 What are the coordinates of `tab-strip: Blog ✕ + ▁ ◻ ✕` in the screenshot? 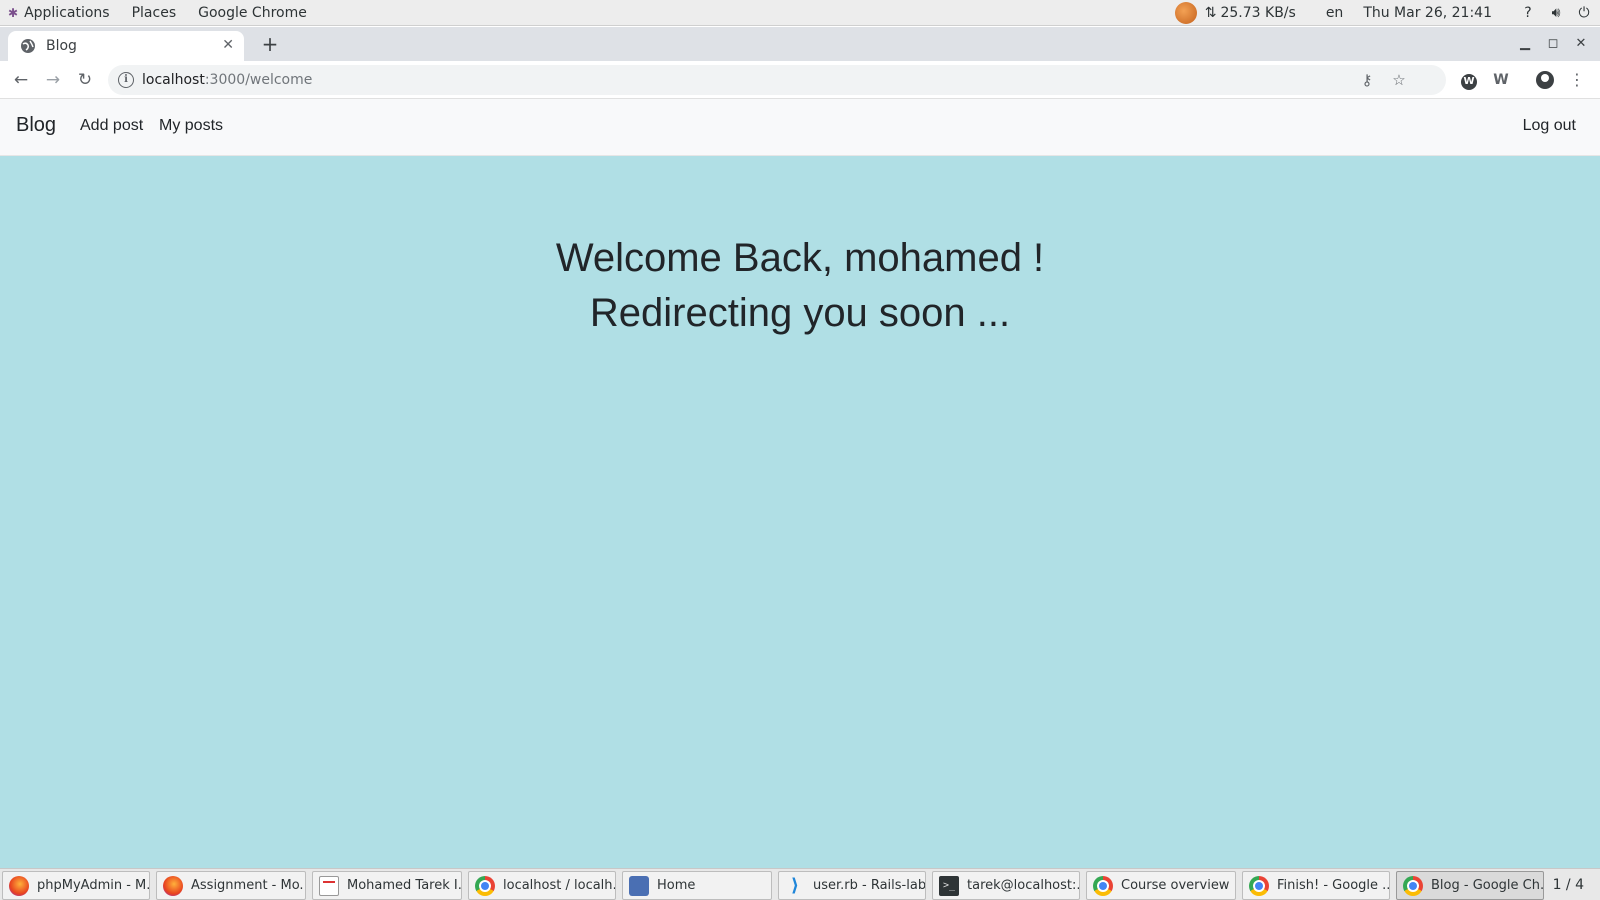 It's located at (800, 44).